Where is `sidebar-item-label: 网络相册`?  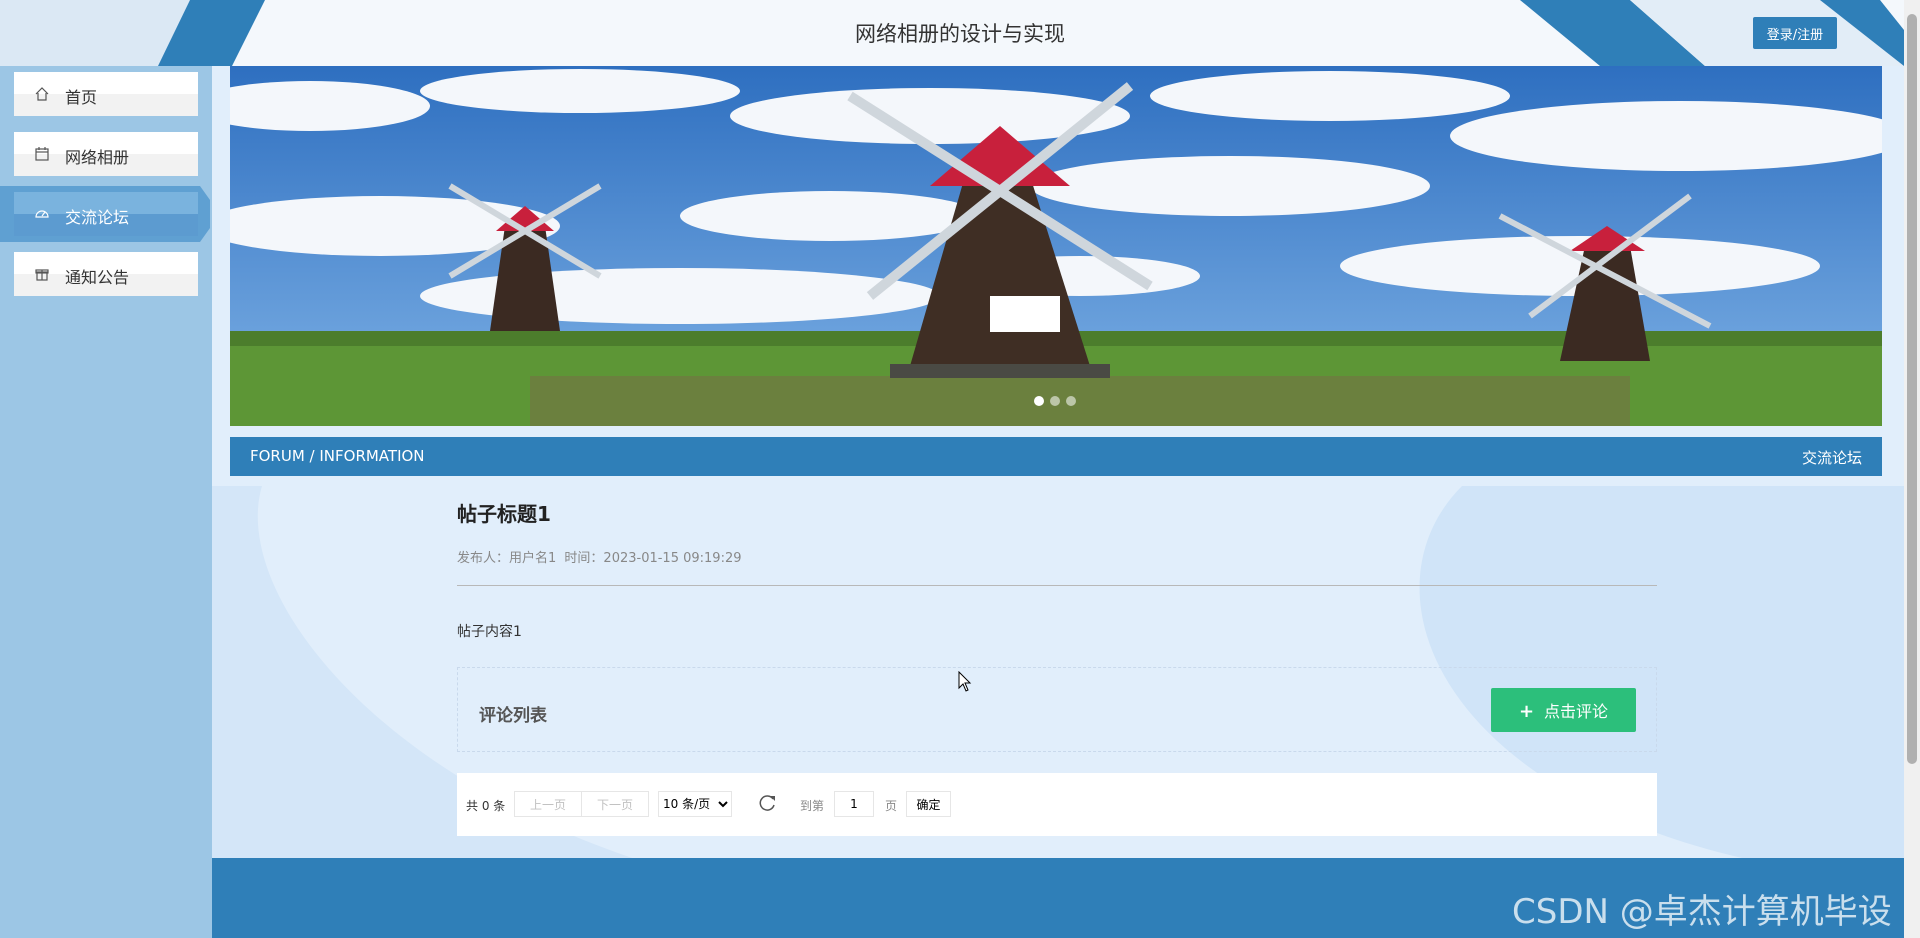 sidebar-item-label: 网络相册 is located at coordinates (97, 157).